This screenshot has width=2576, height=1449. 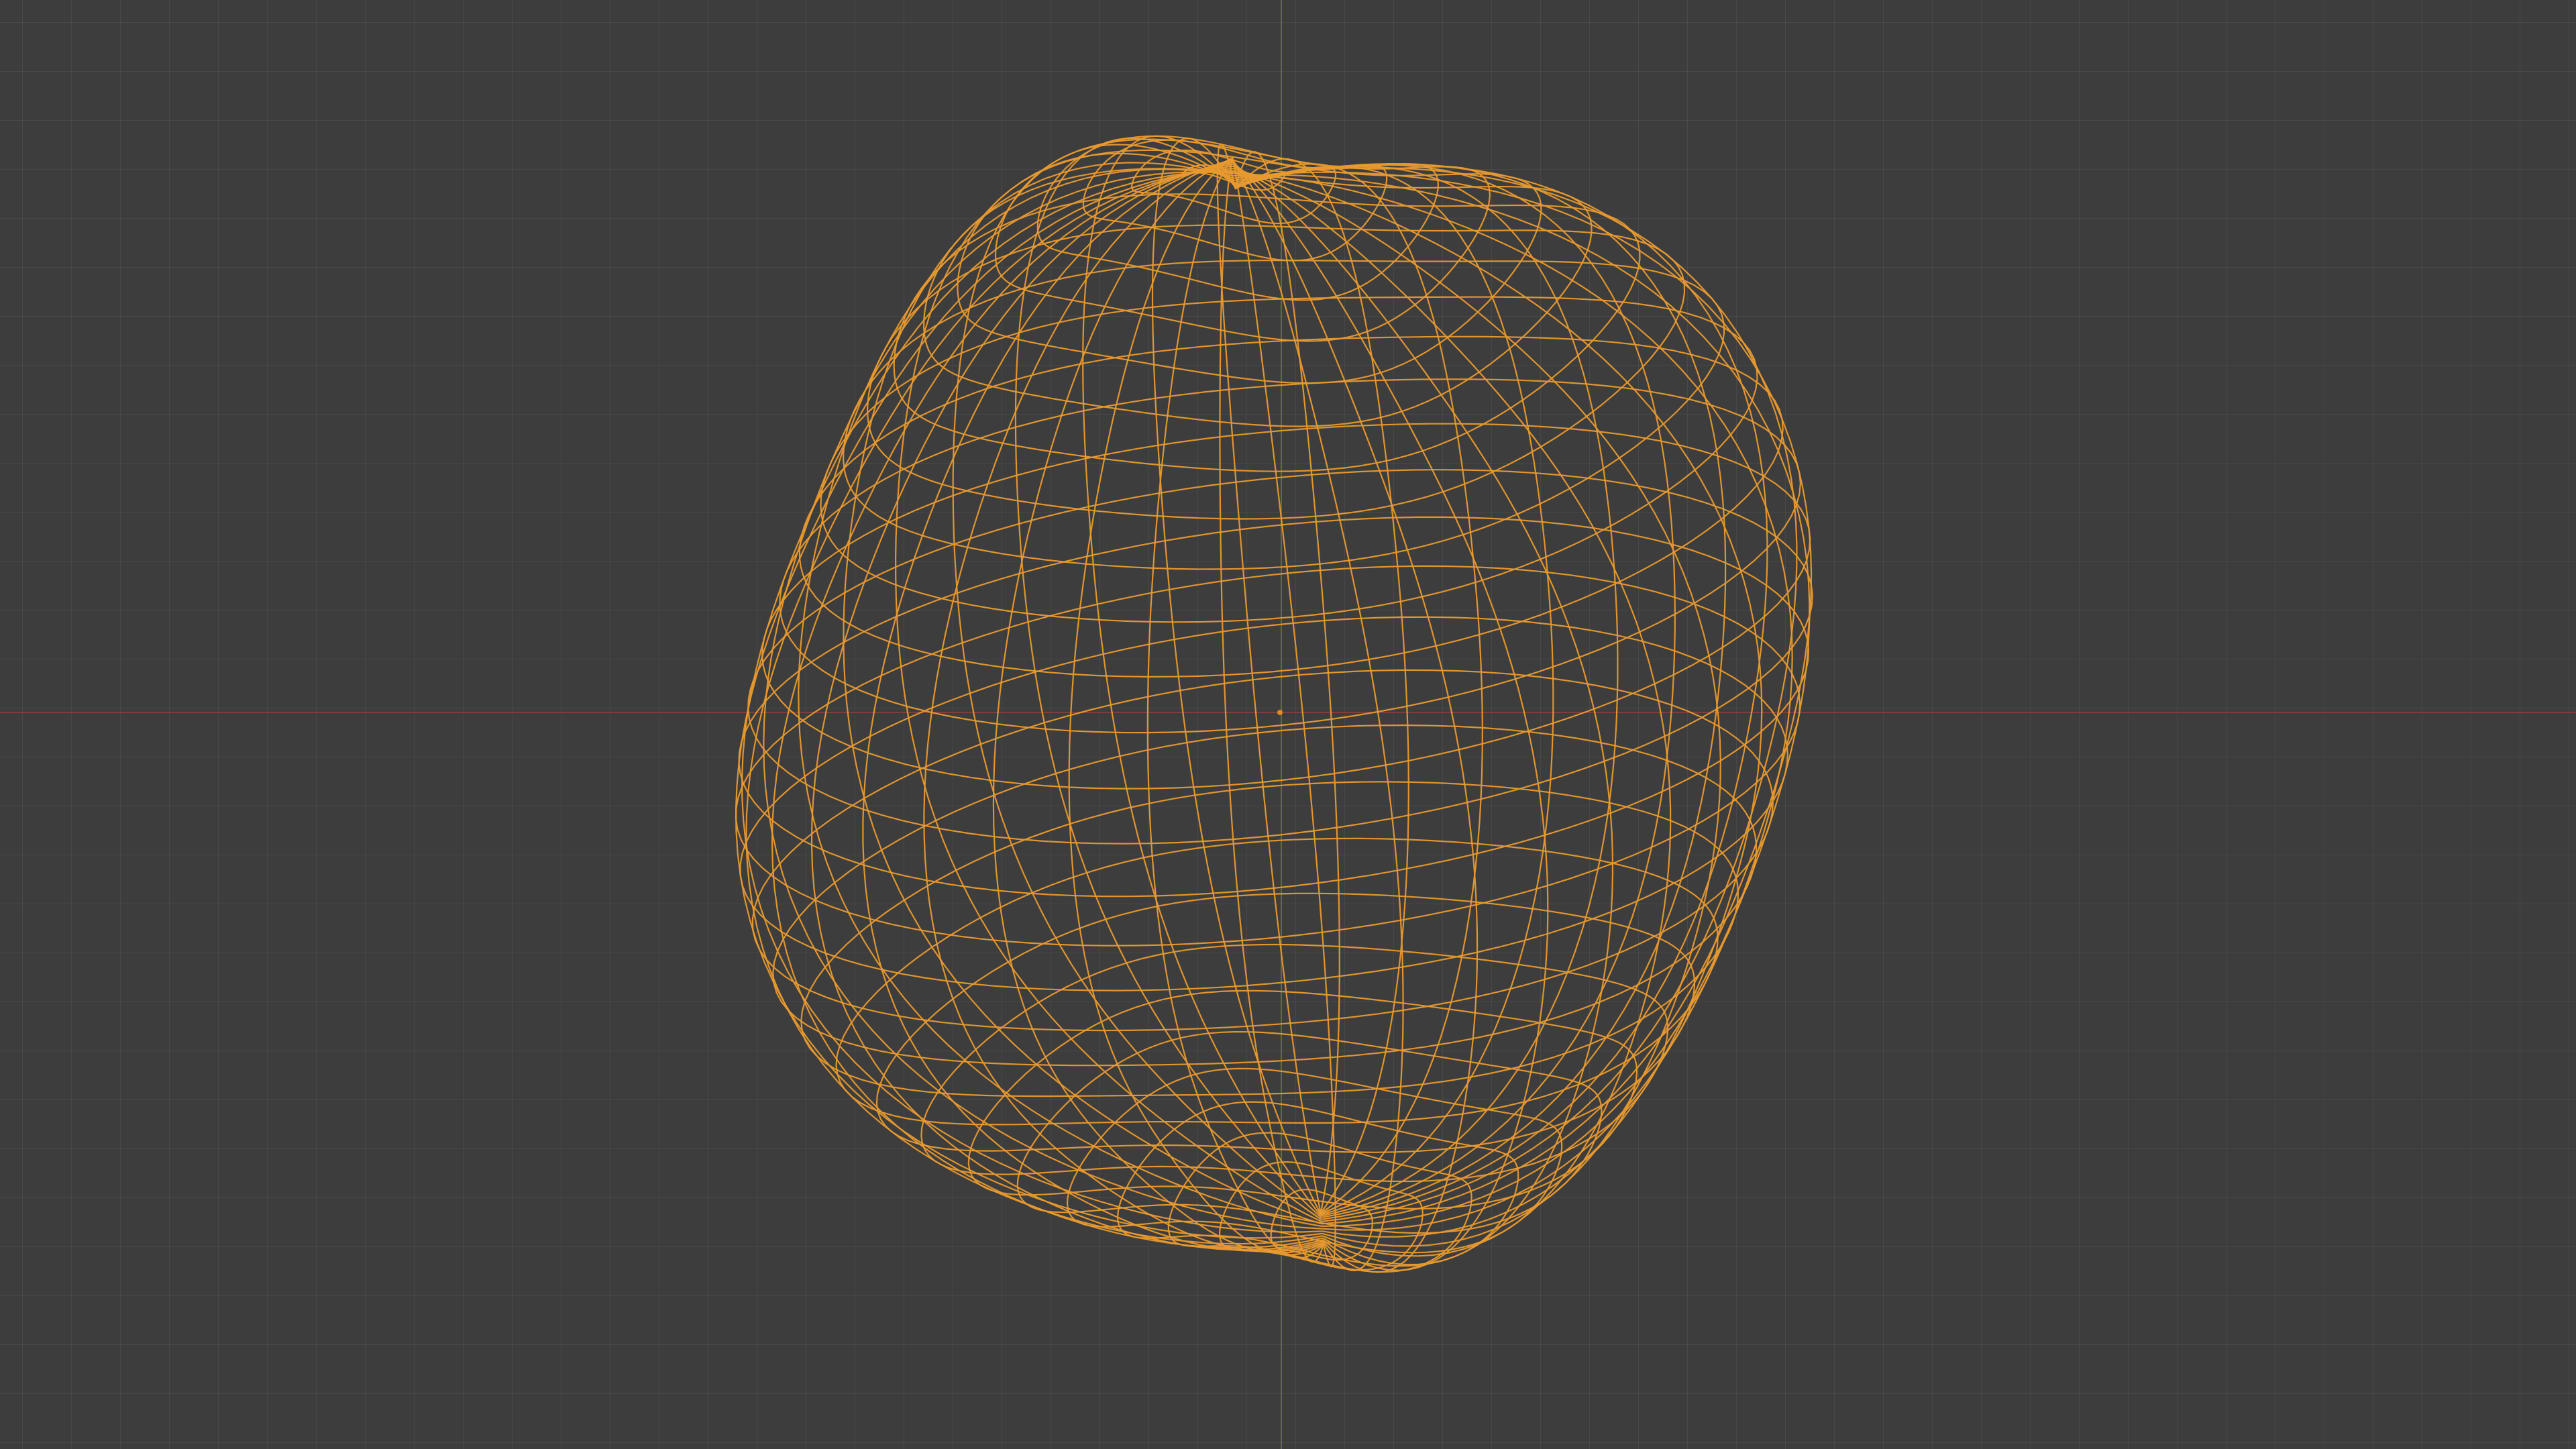 What do you see at coordinates (1280, 712) in the screenshot?
I see `object-origin-icon` at bounding box center [1280, 712].